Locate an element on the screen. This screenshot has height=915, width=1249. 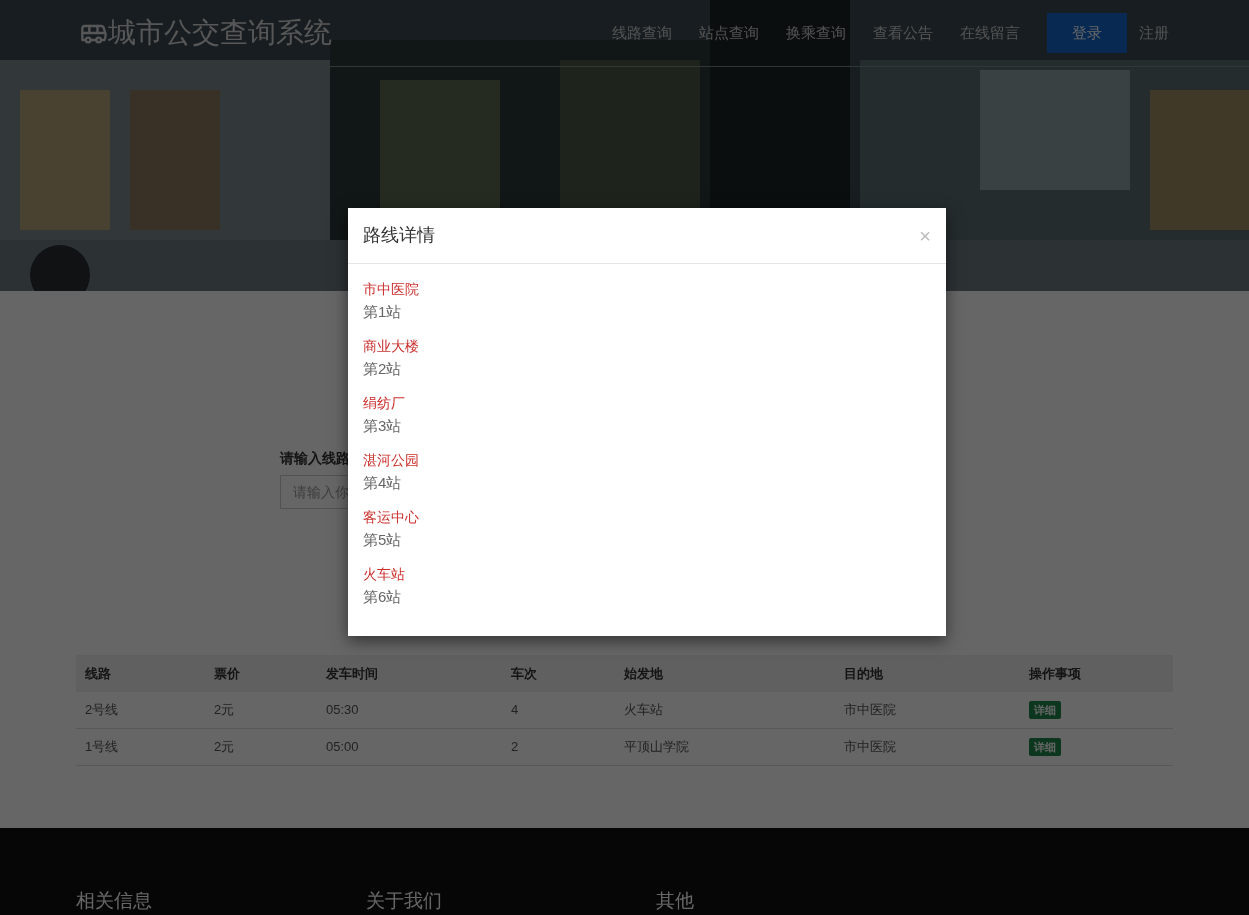
table-cell-text: 2 is located at coordinates (515, 747).